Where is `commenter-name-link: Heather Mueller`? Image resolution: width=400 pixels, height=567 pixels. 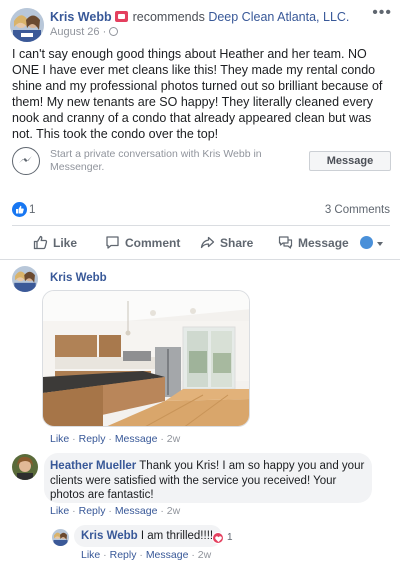
commenter-name-link: Heather Mueller is located at coordinates (93, 466).